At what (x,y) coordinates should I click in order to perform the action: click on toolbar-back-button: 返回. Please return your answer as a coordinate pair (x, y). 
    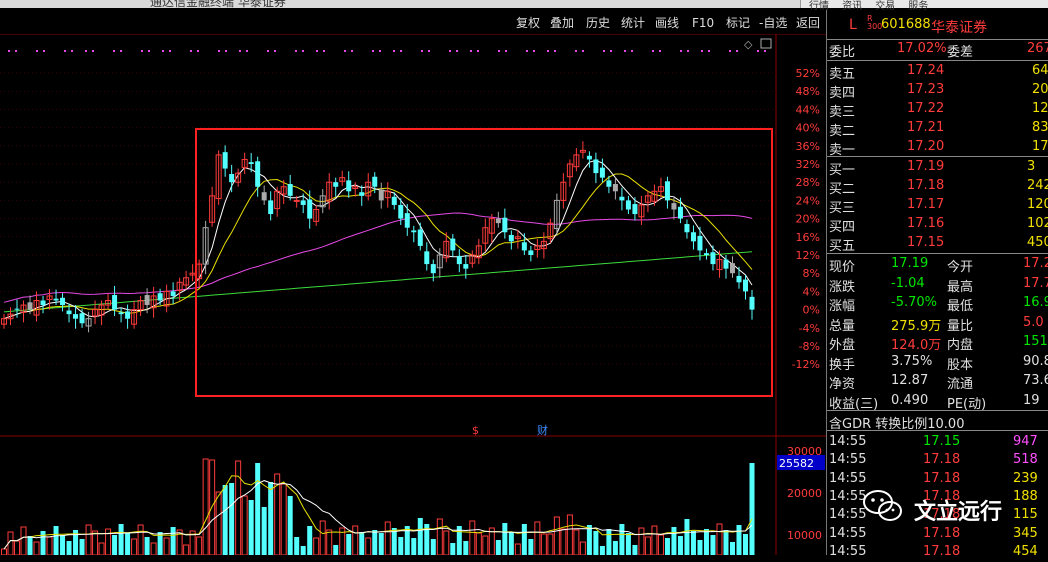
    Looking at the image, I should click on (808, 23).